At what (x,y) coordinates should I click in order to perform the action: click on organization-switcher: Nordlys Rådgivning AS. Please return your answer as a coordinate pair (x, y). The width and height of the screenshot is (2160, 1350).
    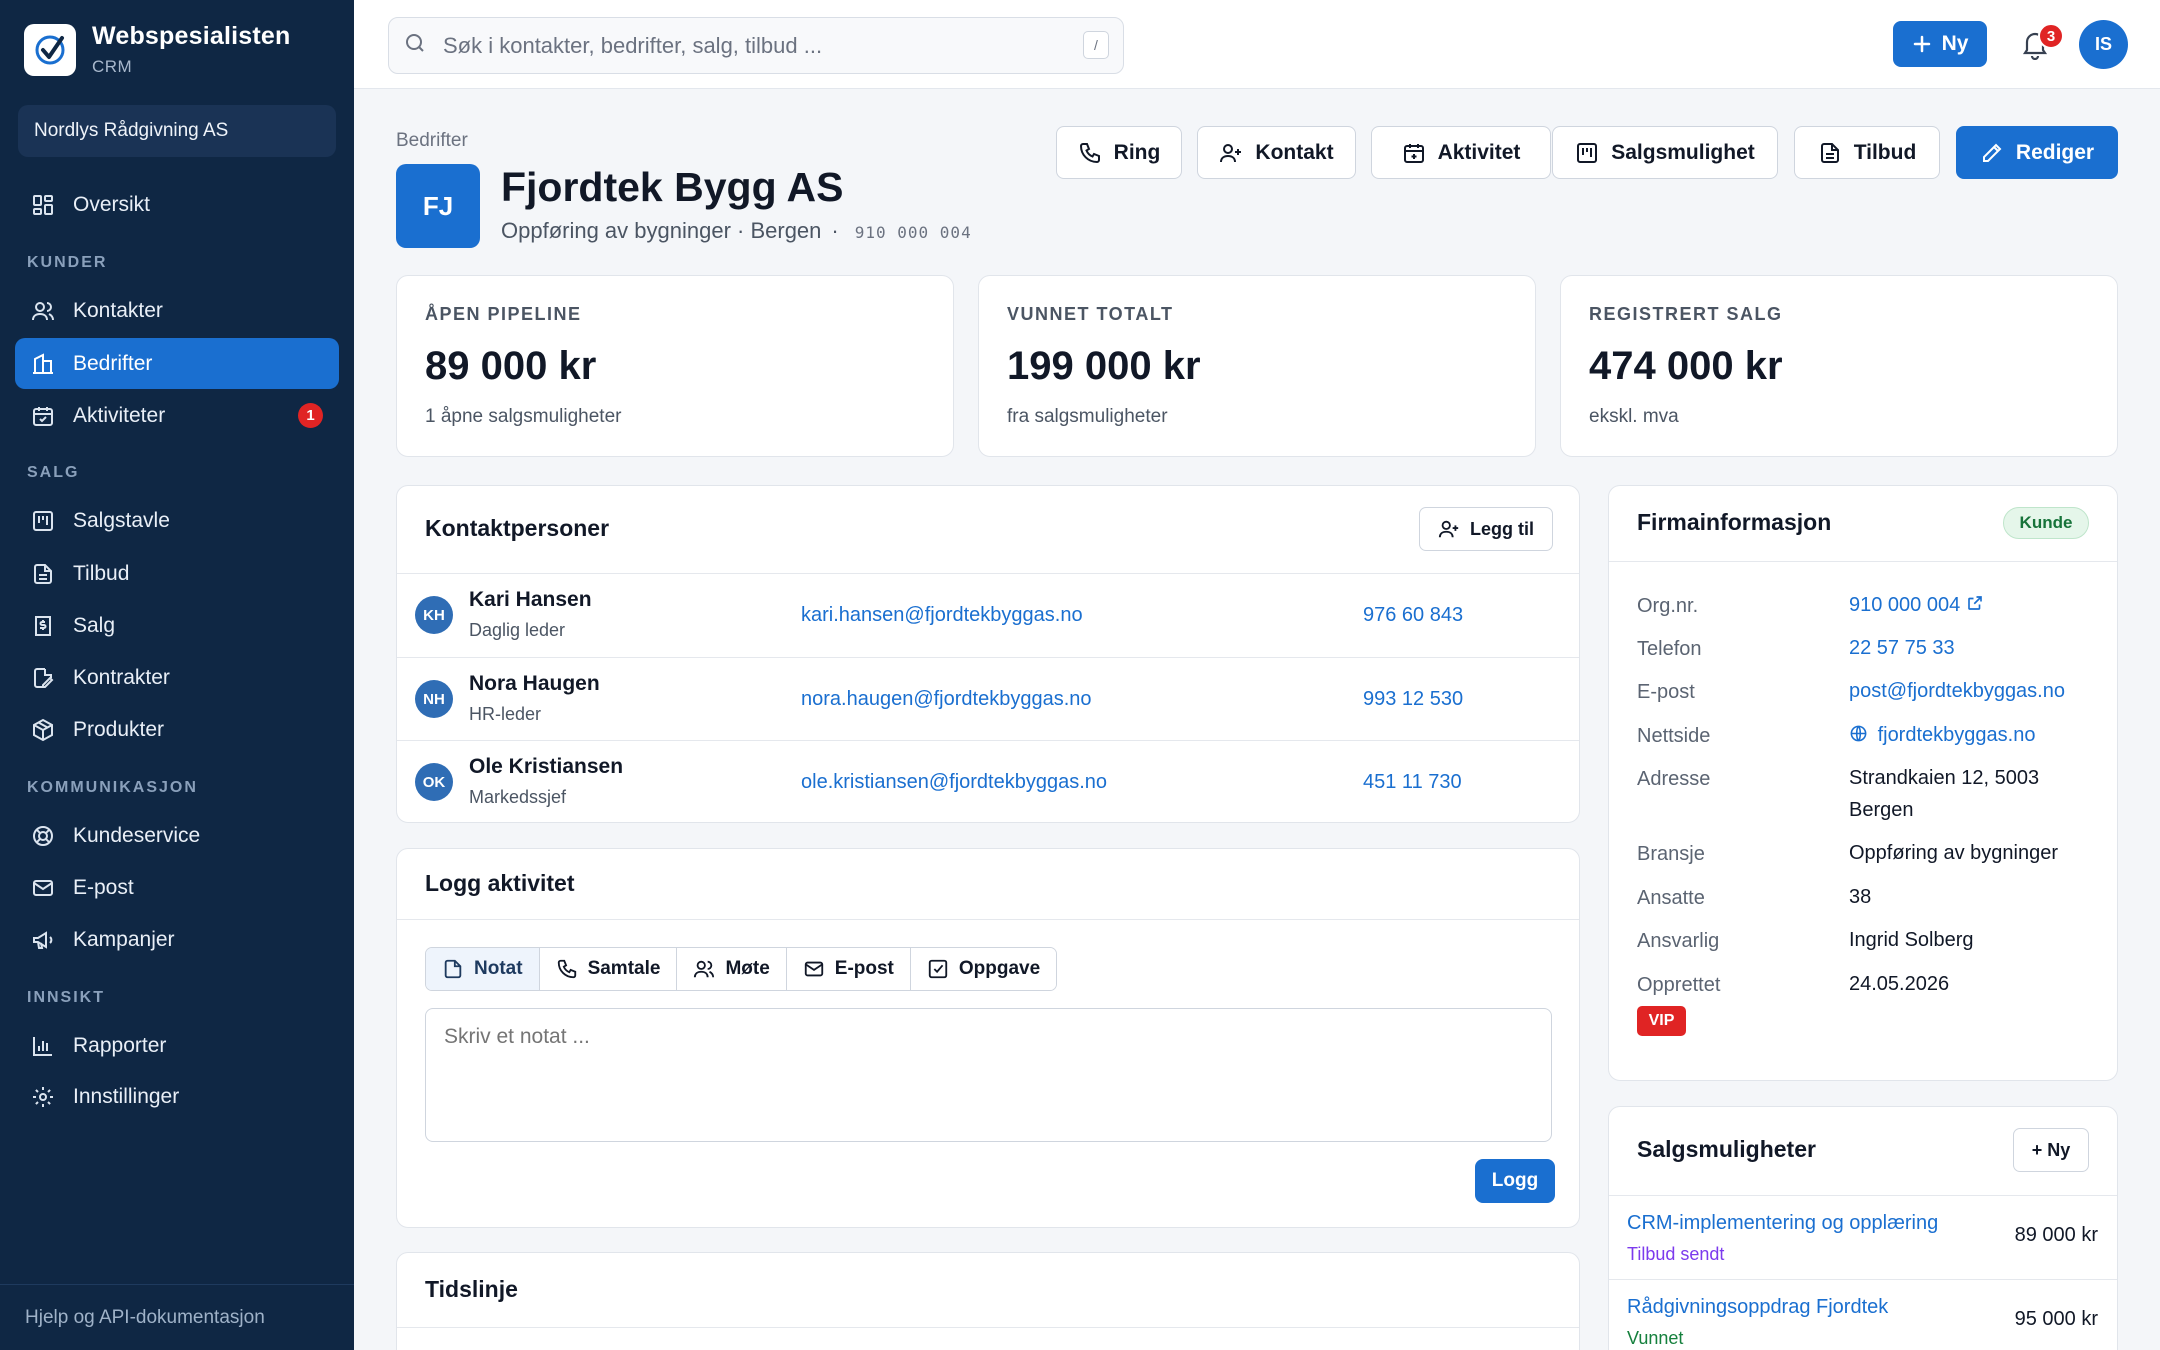
    Looking at the image, I should click on (177, 131).